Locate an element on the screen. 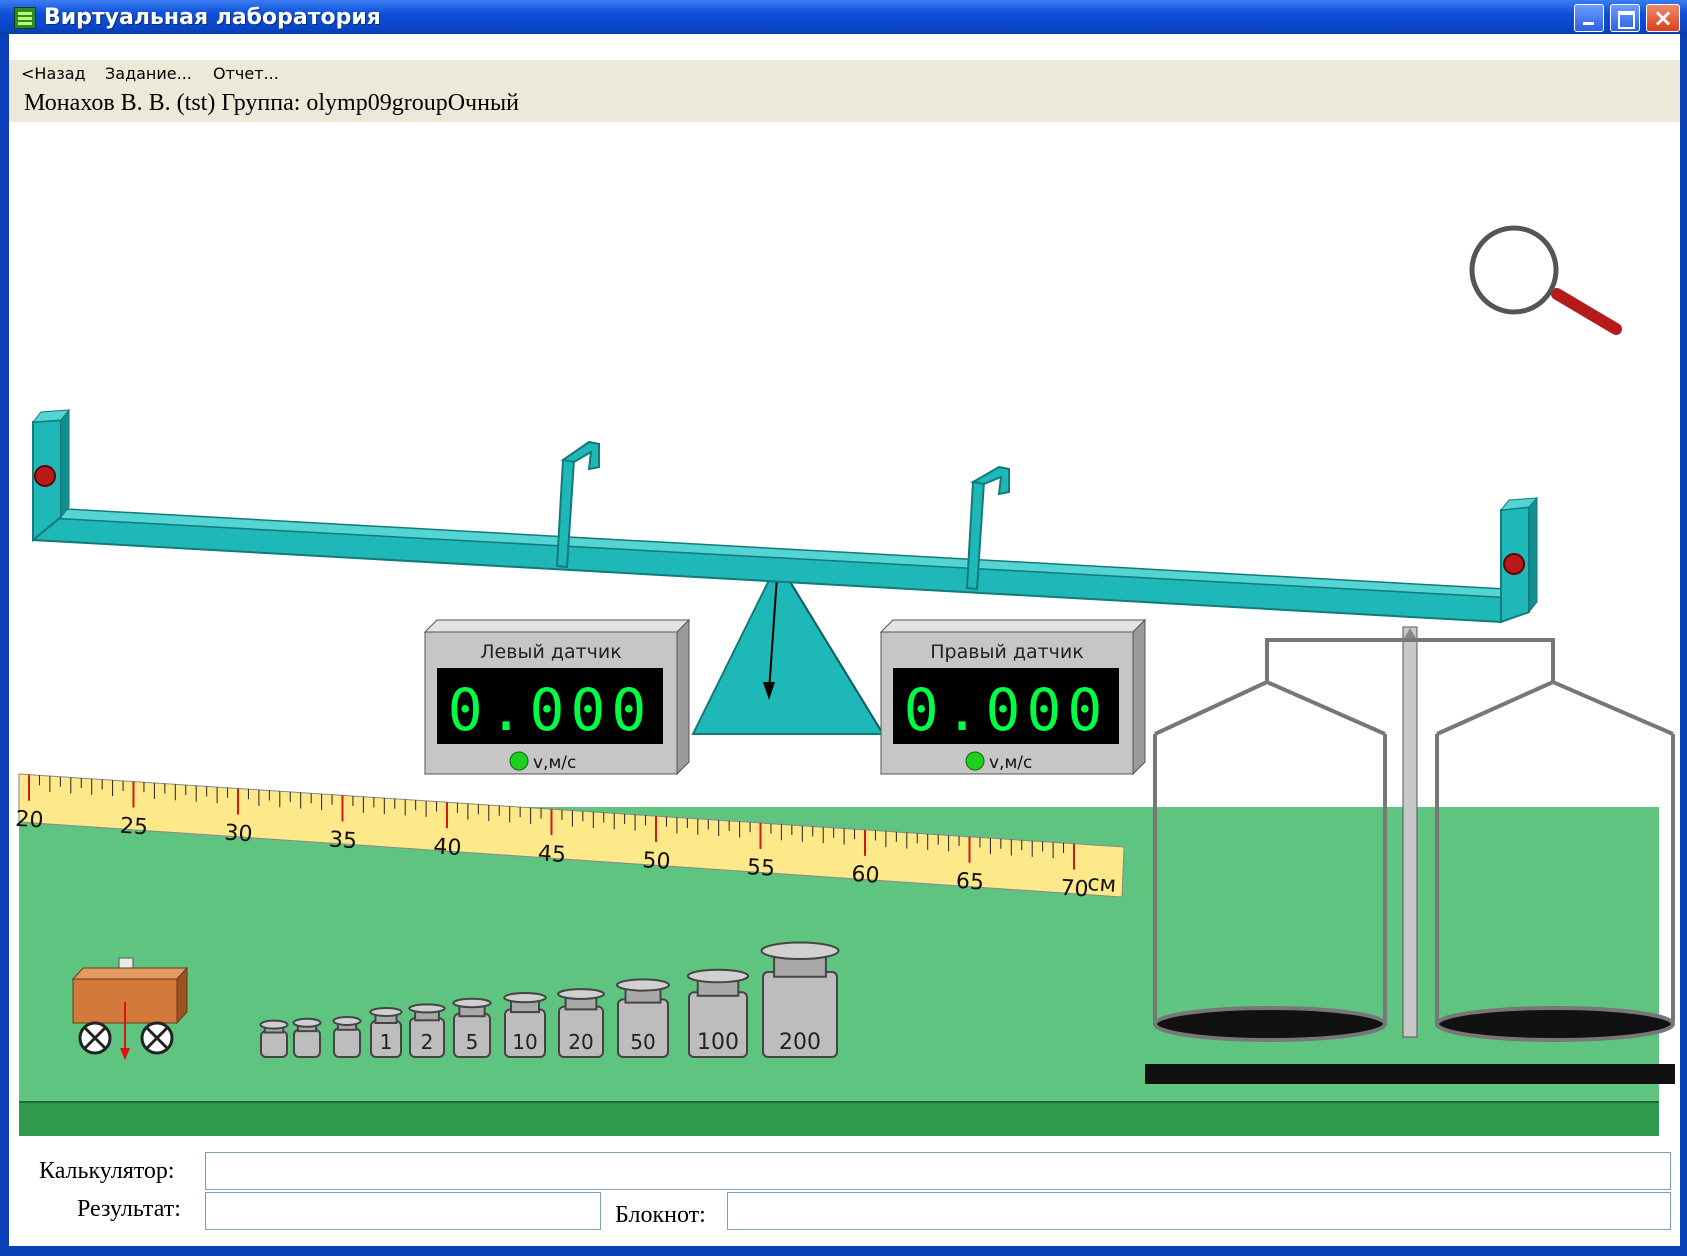 The height and width of the screenshot is (1256, 1687). bottom-panel: Калькулятор: Результат: Блокнот: is located at coordinates (844, 1197).